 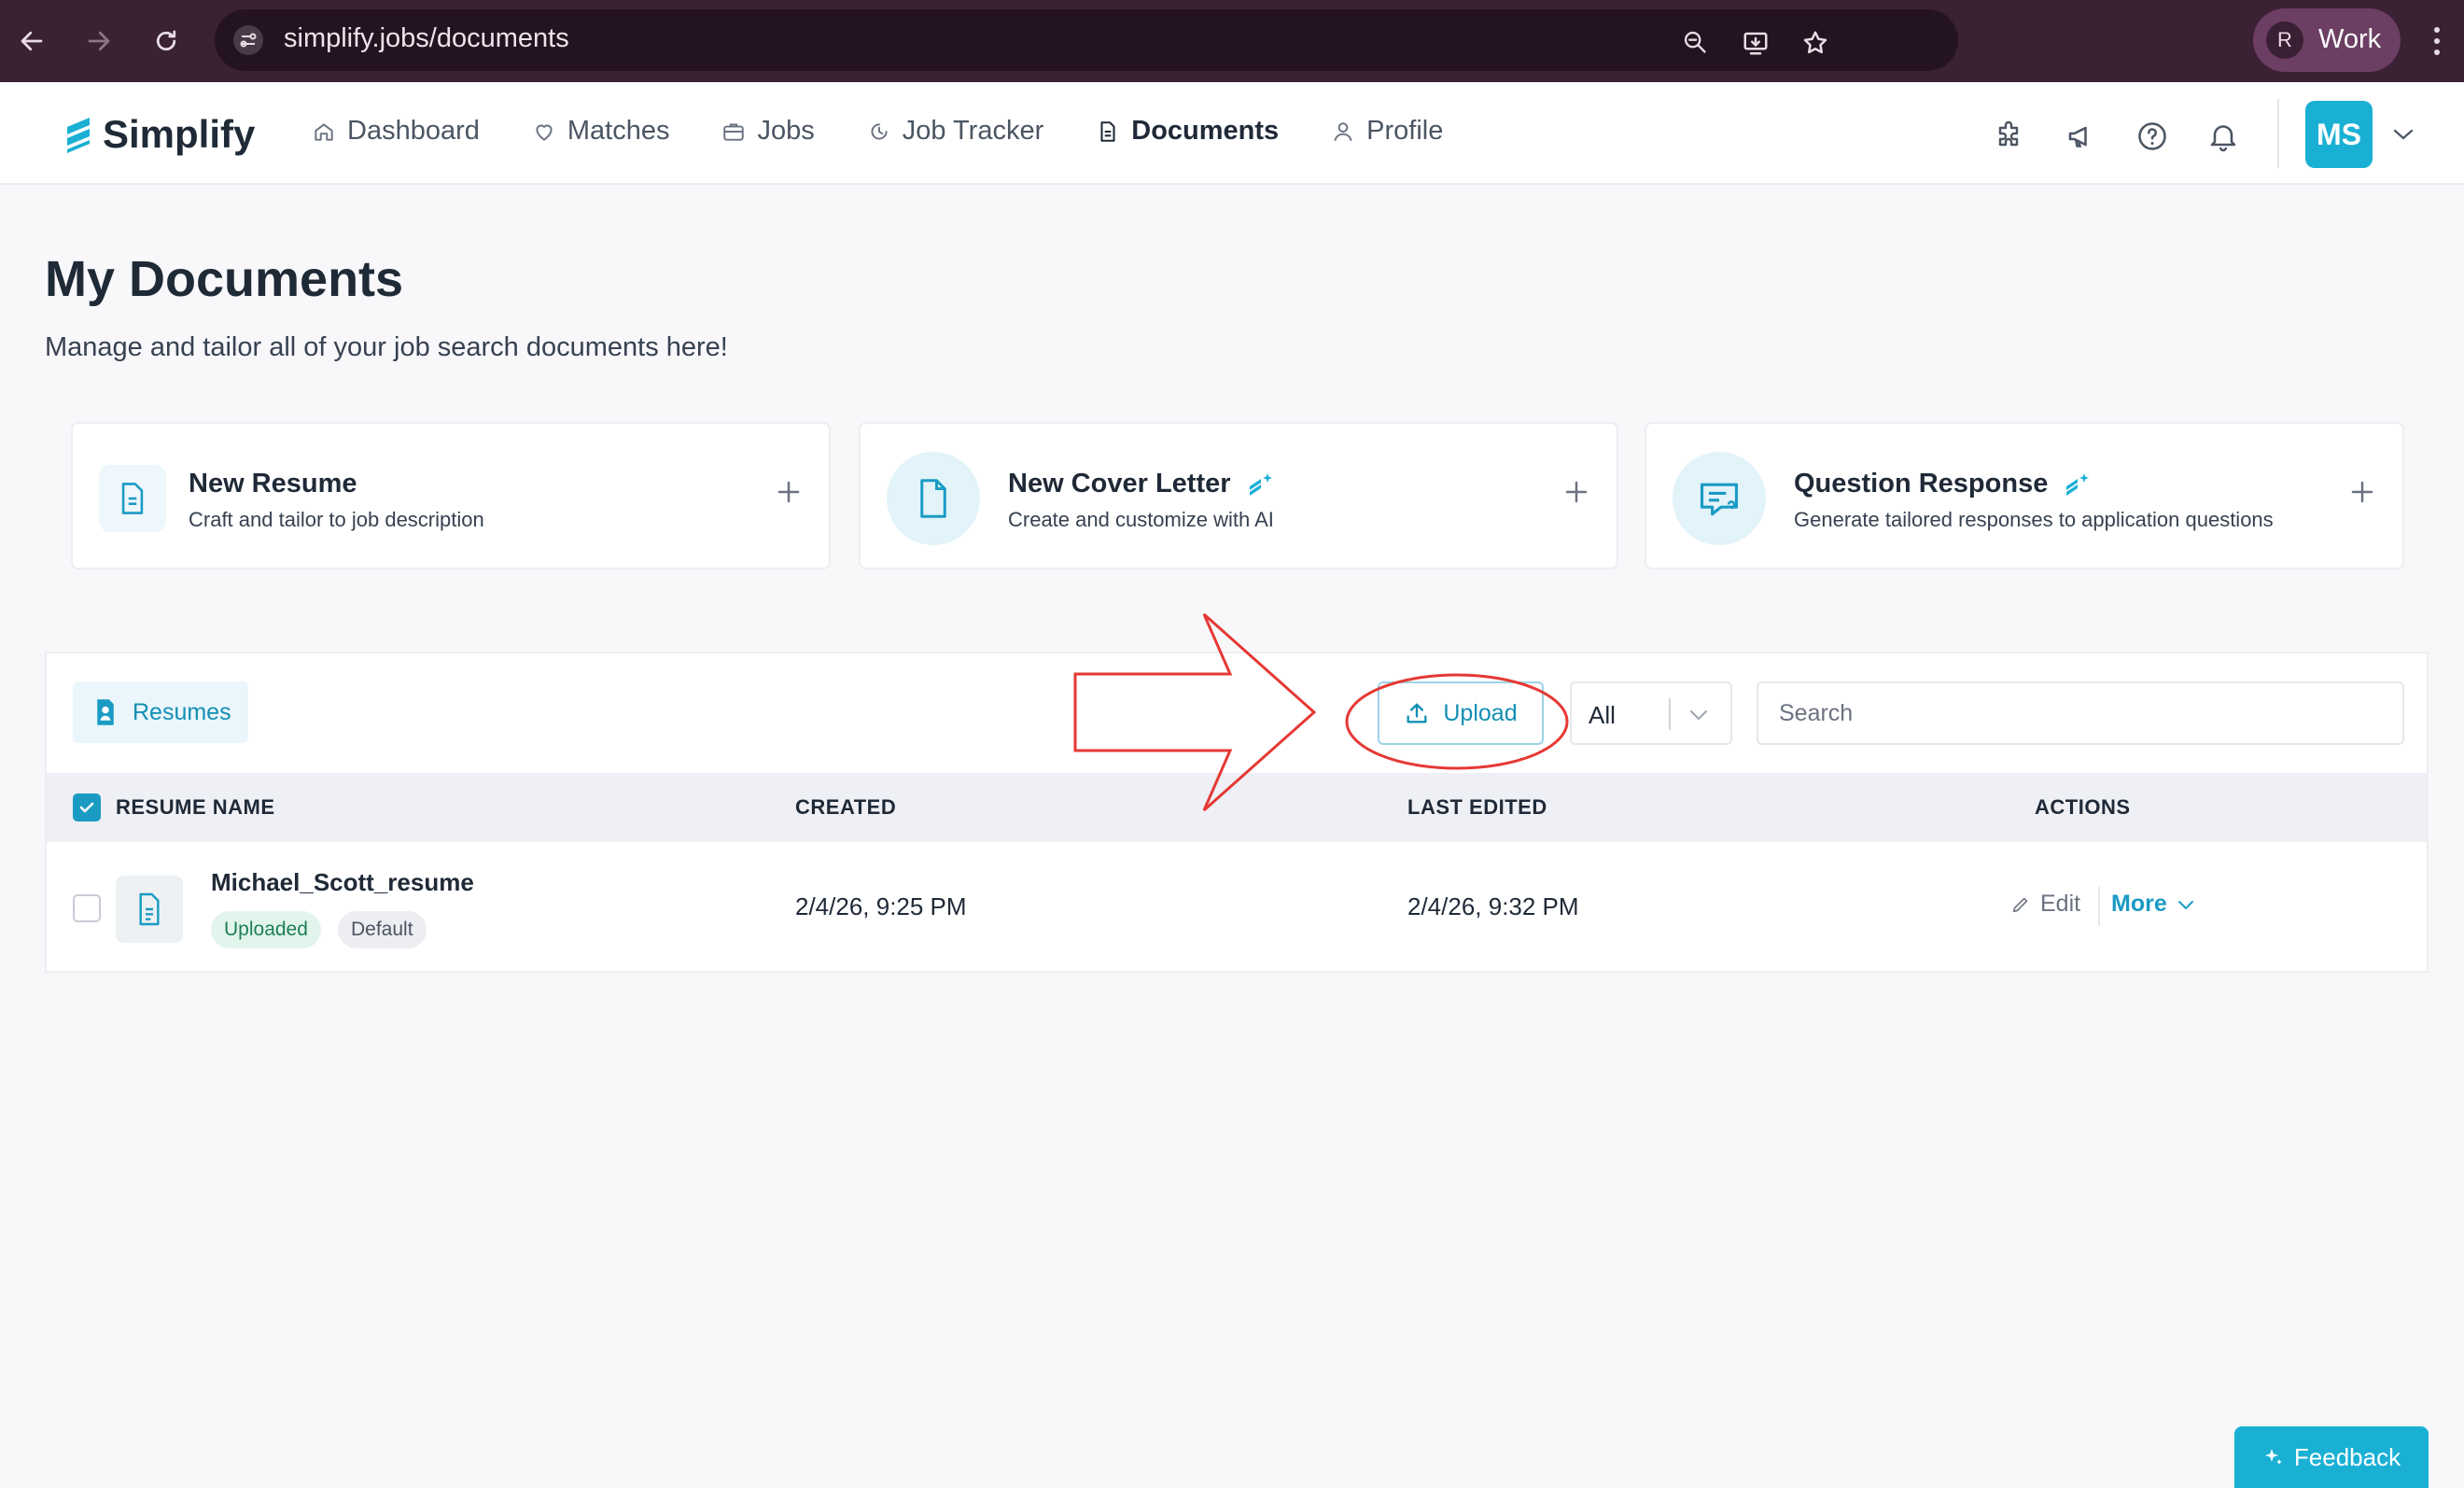 What do you see at coordinates (105, 712) in the screenshot?
I see `resume-badge-icon` at bounding box center [105, 712].